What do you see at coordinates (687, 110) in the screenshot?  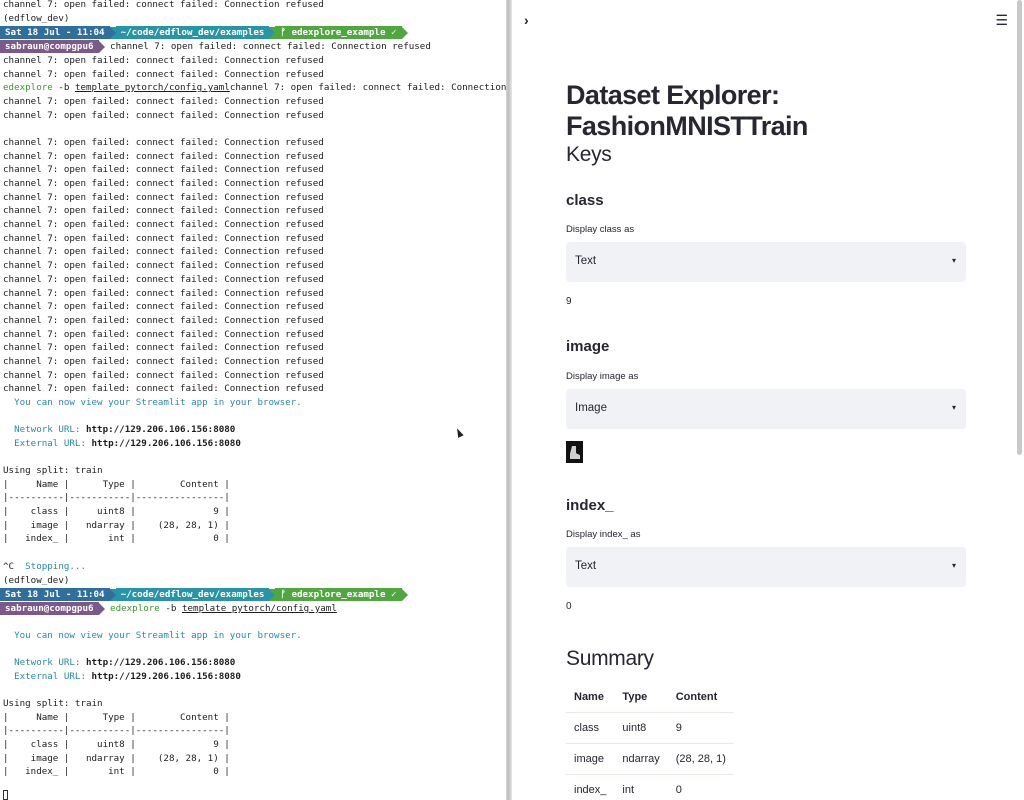 I see `page-title: Dataset Explorer: FashionMNISTTrain` at bounding box center [687, 110].